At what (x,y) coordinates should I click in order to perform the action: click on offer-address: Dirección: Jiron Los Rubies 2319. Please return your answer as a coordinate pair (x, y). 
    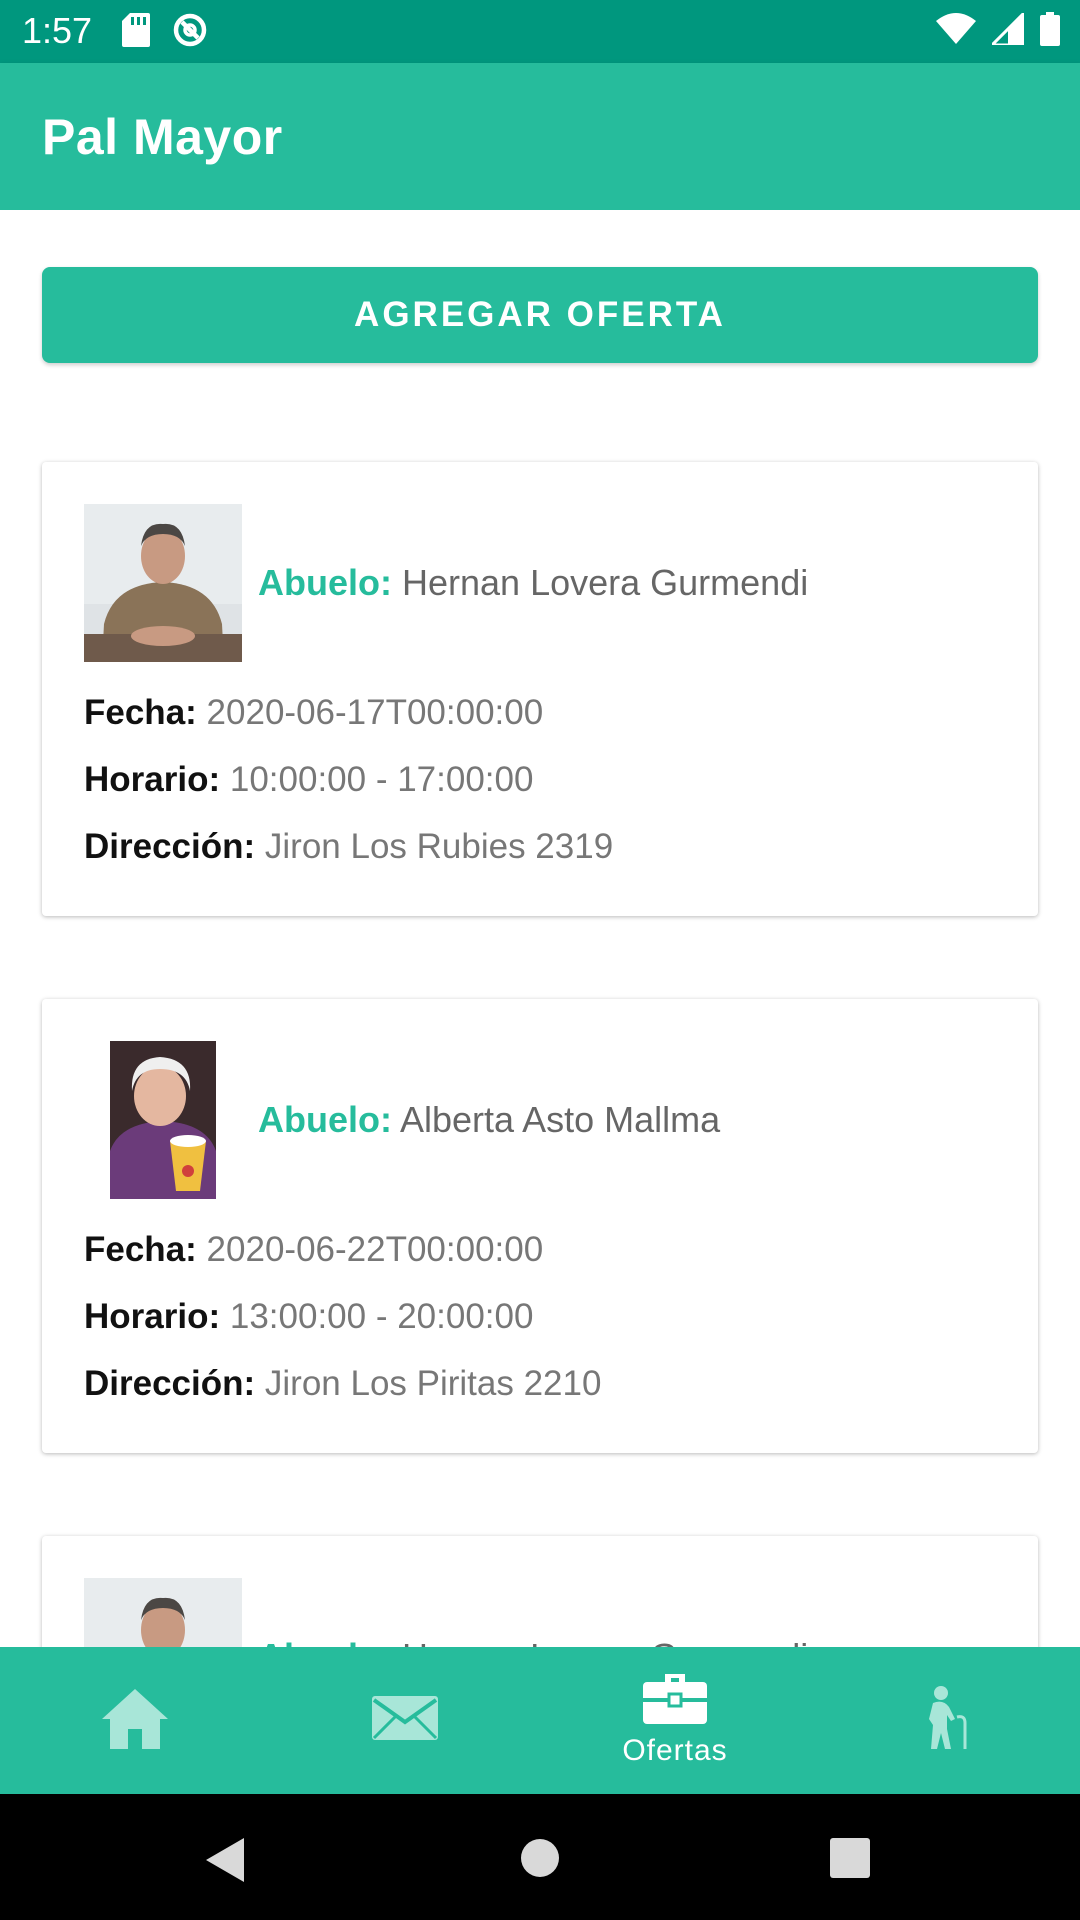
    Looking at the image, I should click on (349, 846).